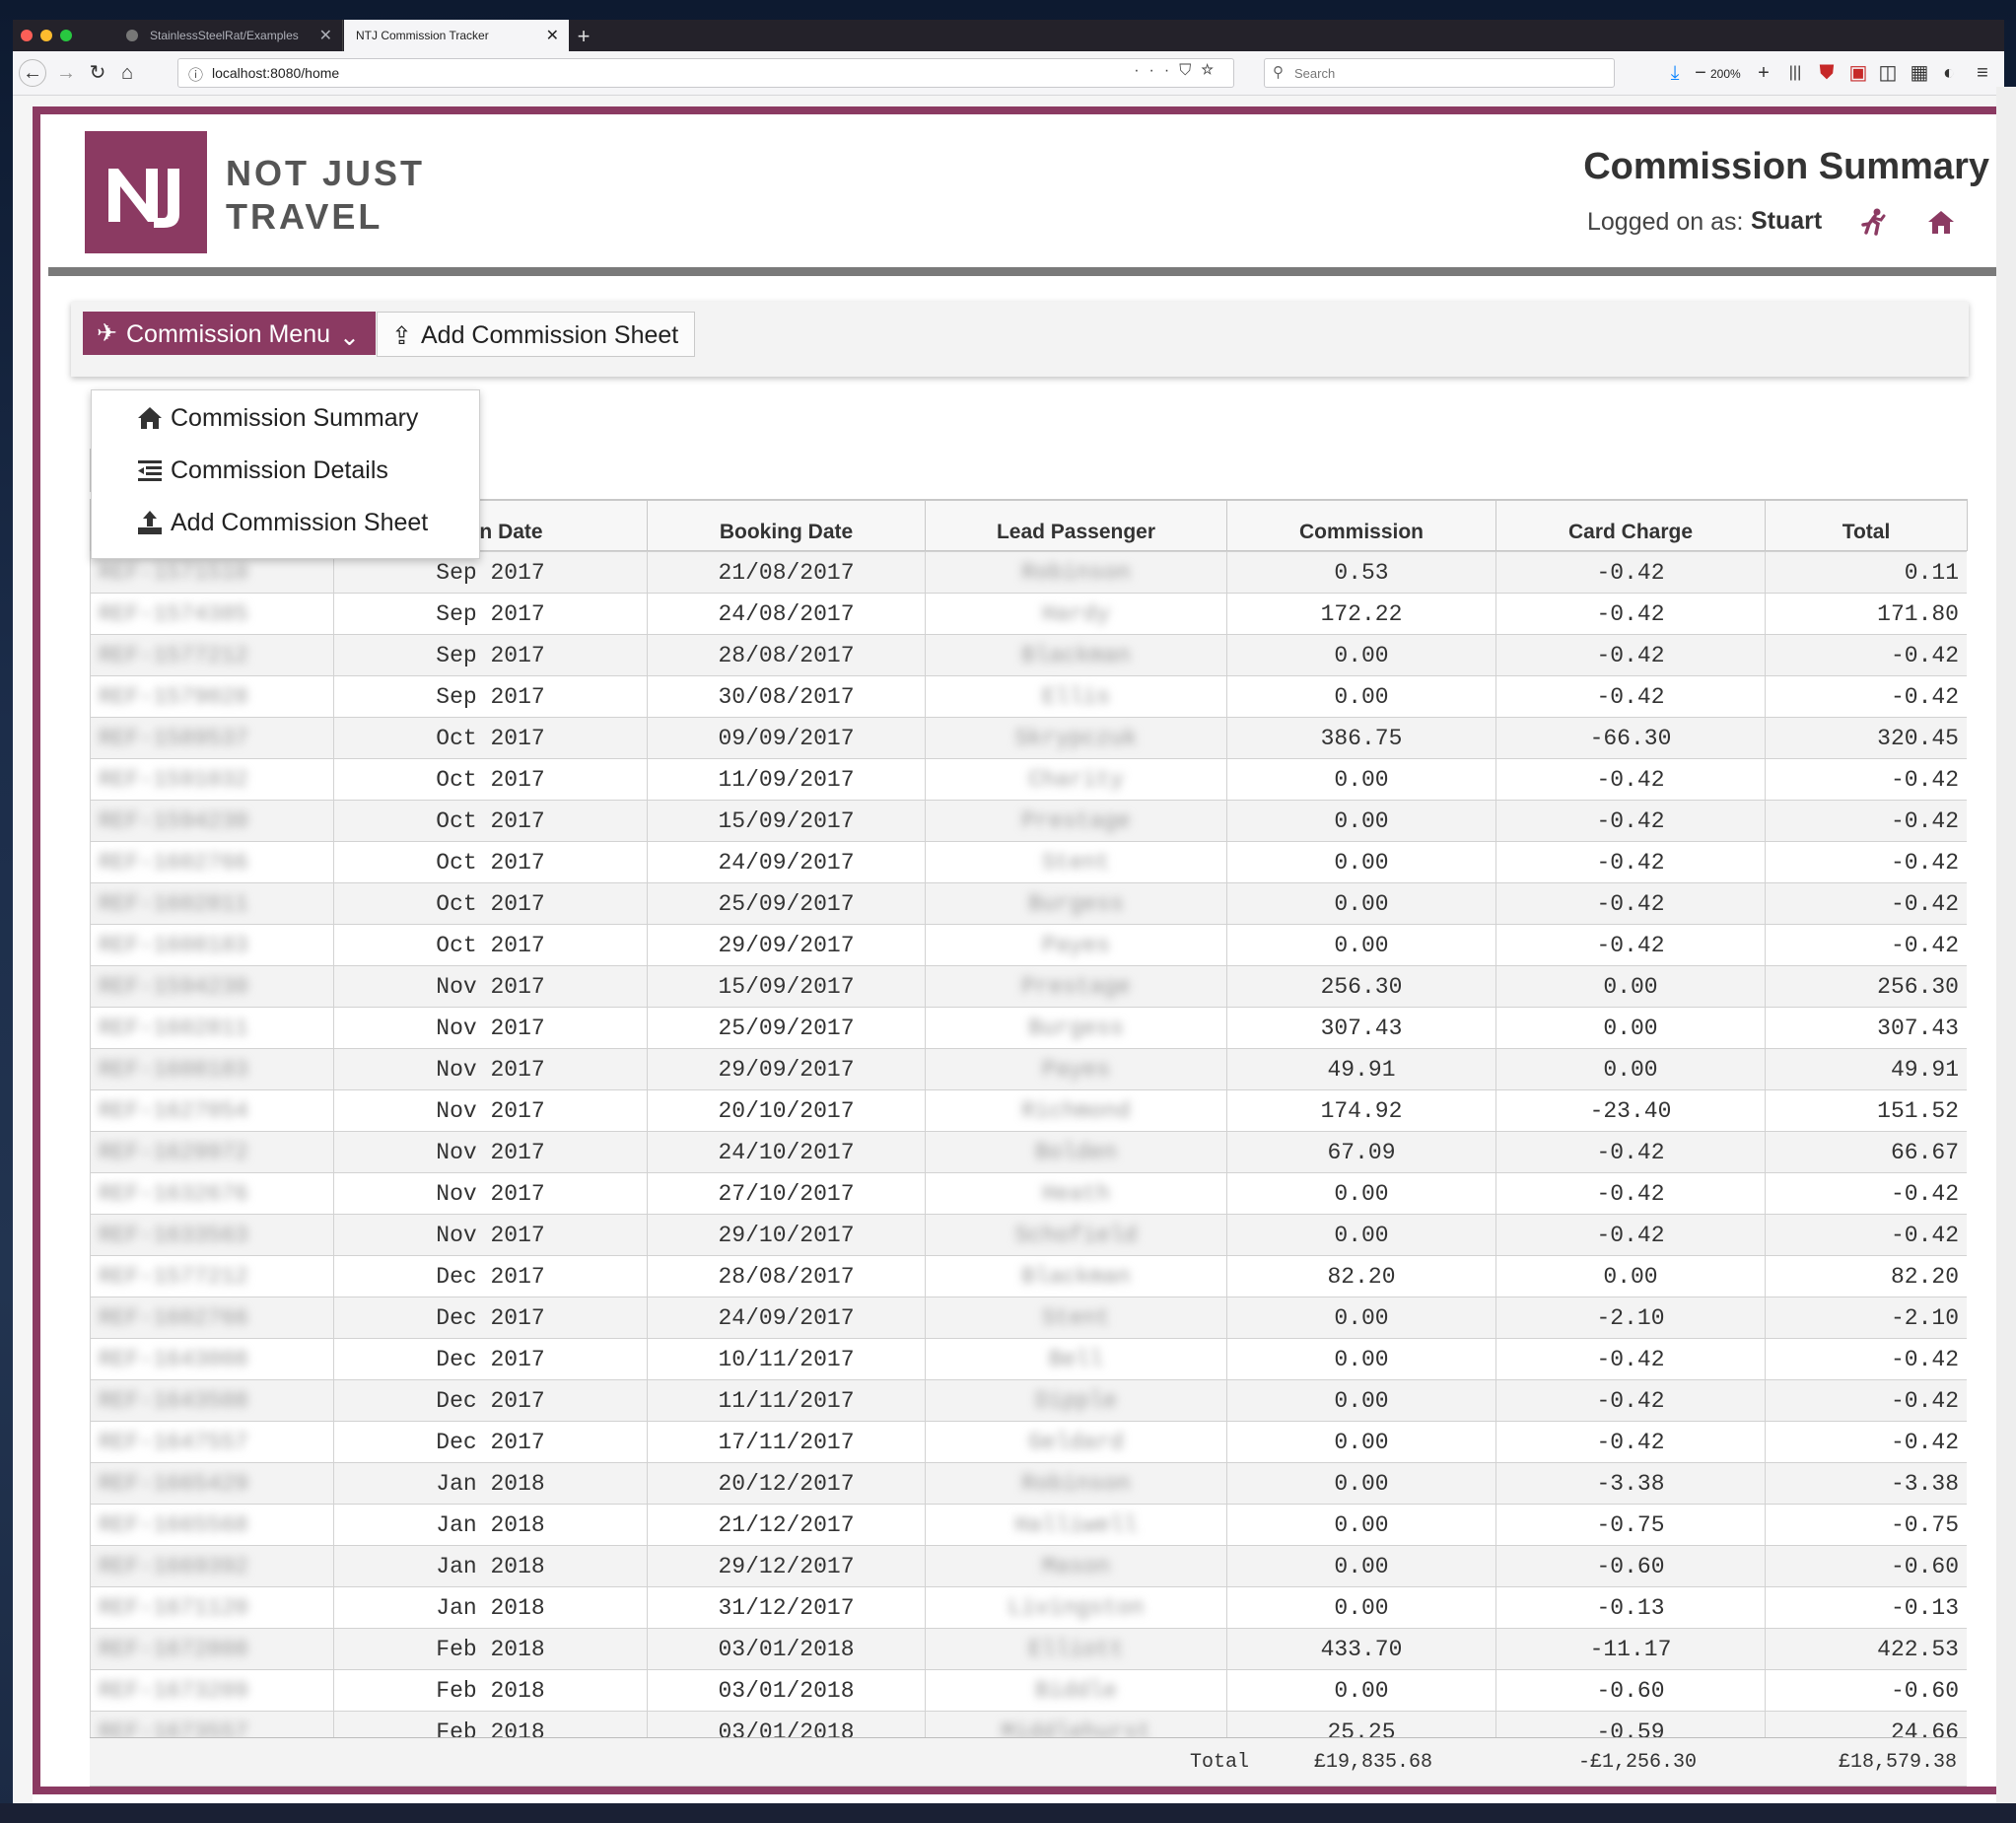 This screenshot has height=1823, width=2016. Describe the element at coordinates (66, 73) in the screenshot. I see `forward-button: →` at that location.